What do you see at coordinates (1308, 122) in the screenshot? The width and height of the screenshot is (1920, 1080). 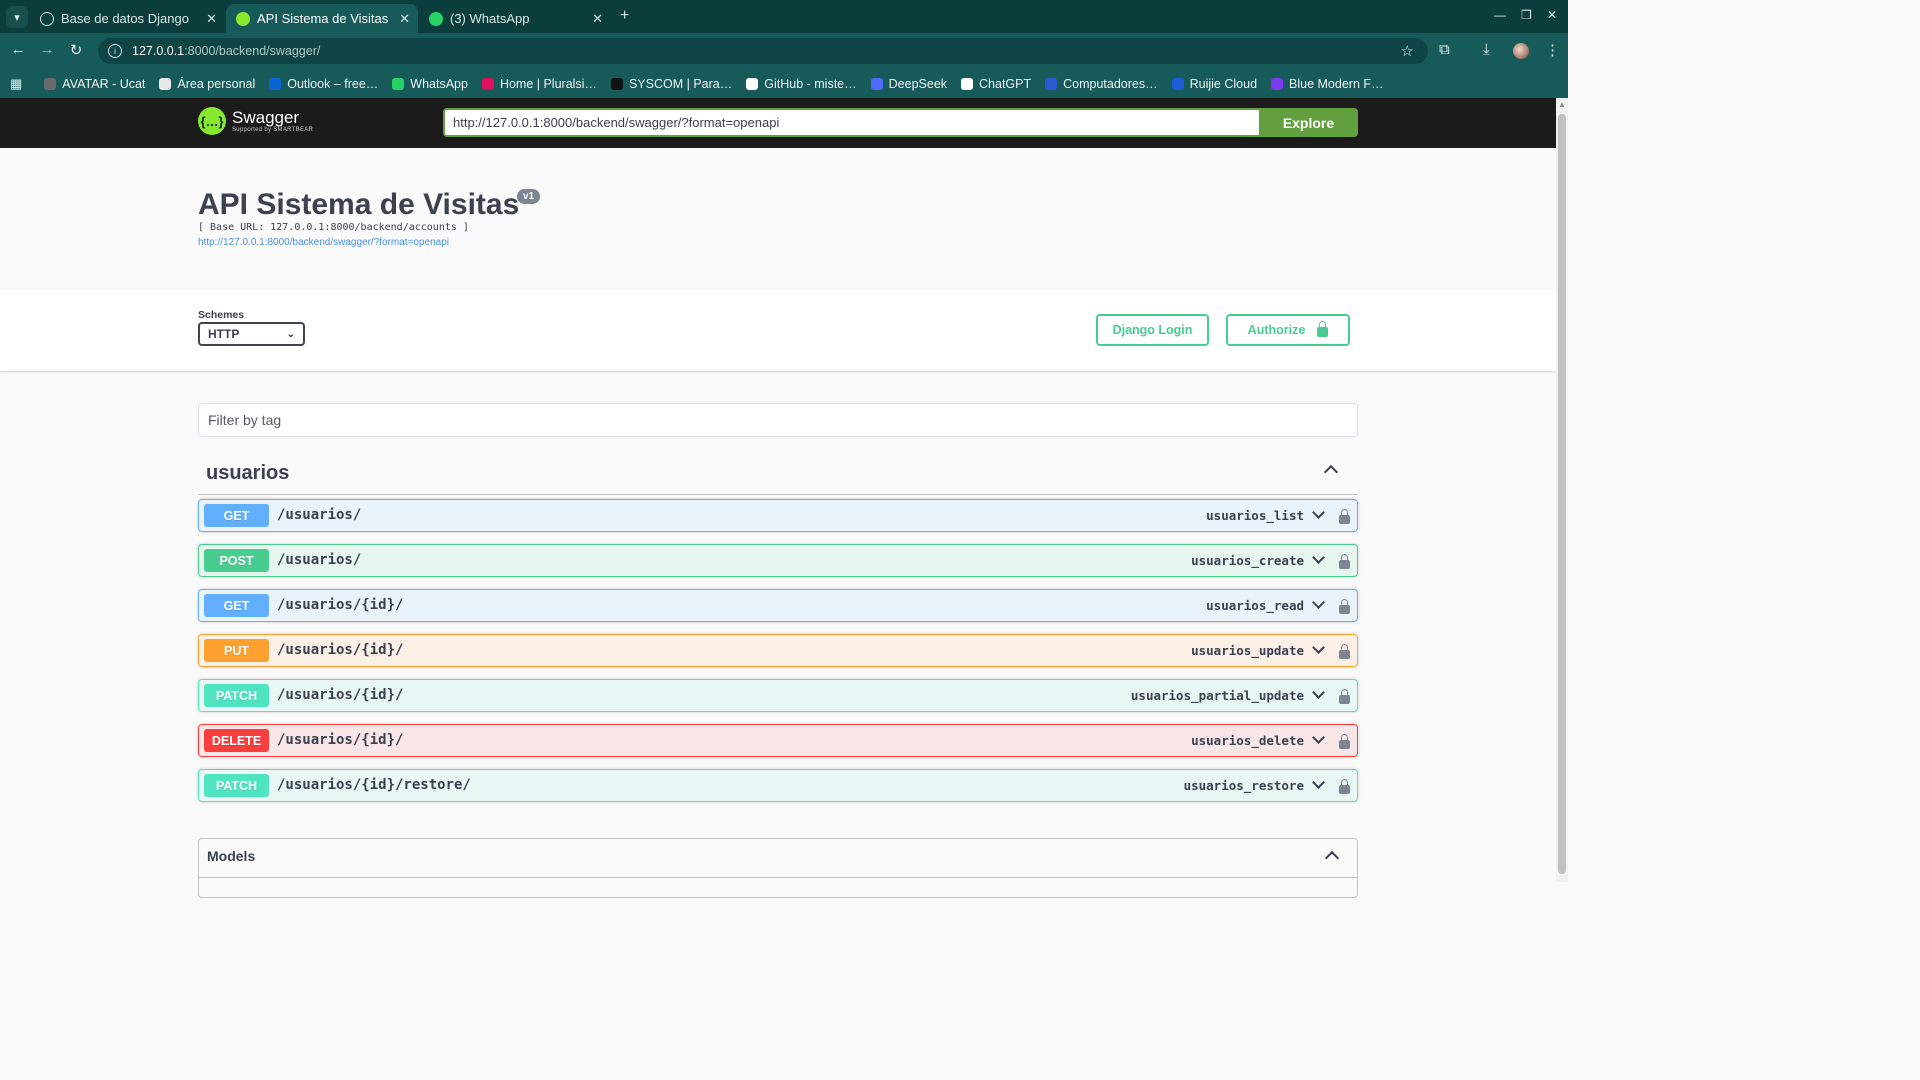 I see `explore-button: Explore` at bounding box center [1308, 122].